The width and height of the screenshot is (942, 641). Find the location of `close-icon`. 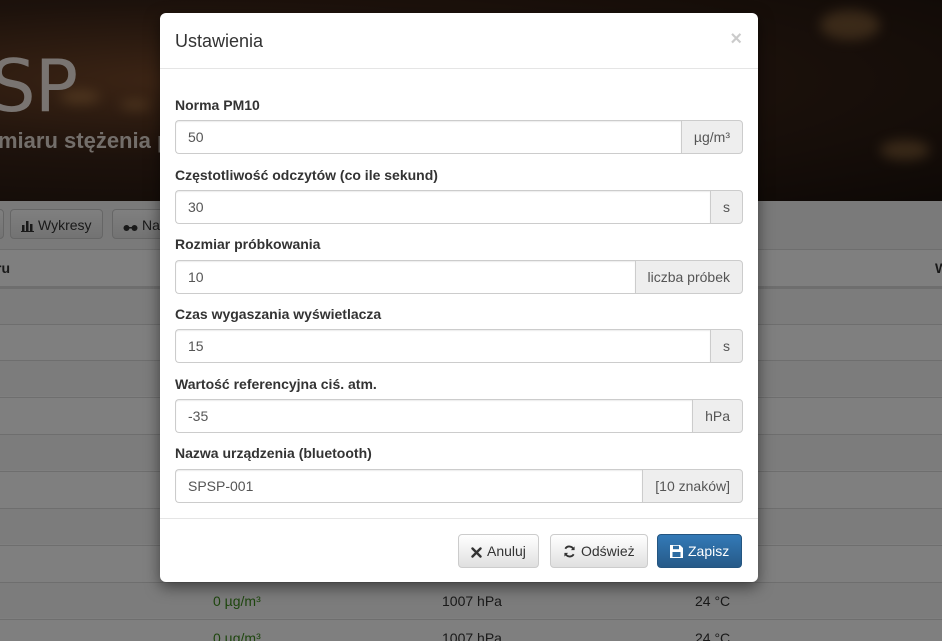

close-icon is located at coordinates (476, 552).